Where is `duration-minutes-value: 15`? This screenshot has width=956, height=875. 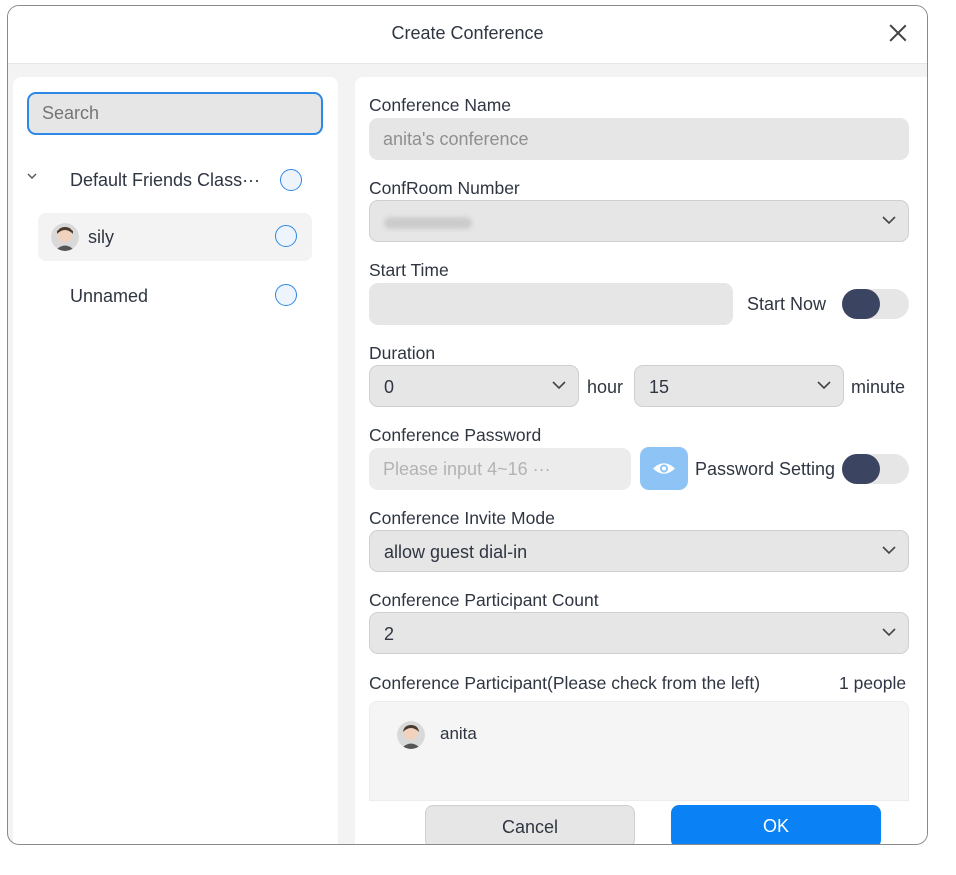
duration-minutes-value: 15 is located at coordinates (659, 387).